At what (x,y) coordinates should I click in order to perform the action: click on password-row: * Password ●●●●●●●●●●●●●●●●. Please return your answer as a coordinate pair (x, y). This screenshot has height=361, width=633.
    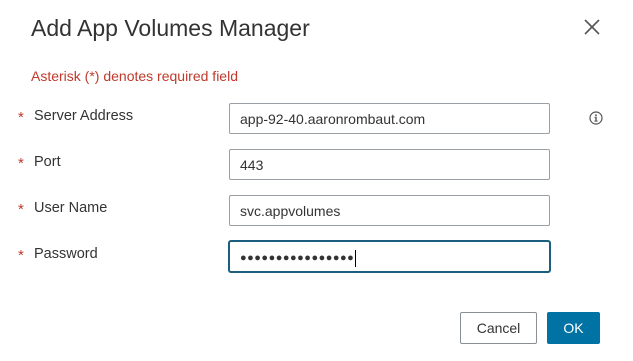
    Looking at the image, I should click on (316, 258).